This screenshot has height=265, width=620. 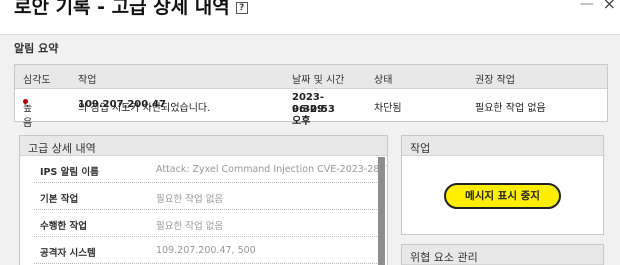 What do you see at coordinates (87, 80) in the screenshot?
I see `col-action: 작업` at bounding box center [87, 80].